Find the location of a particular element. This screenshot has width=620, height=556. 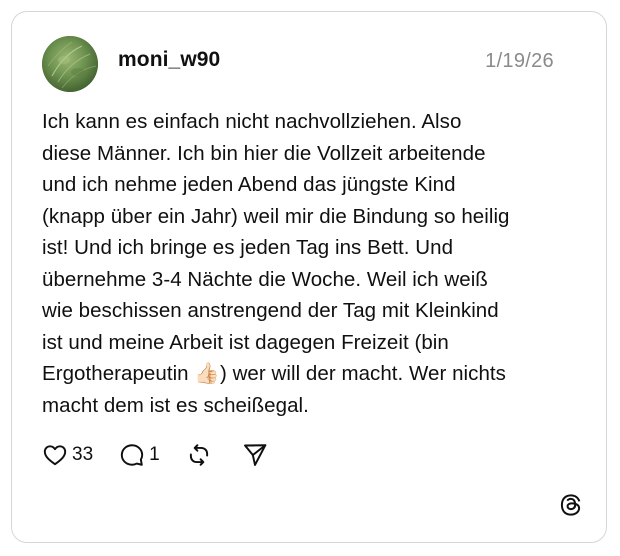

like-button: 33 is located at coordinates (67, 455).